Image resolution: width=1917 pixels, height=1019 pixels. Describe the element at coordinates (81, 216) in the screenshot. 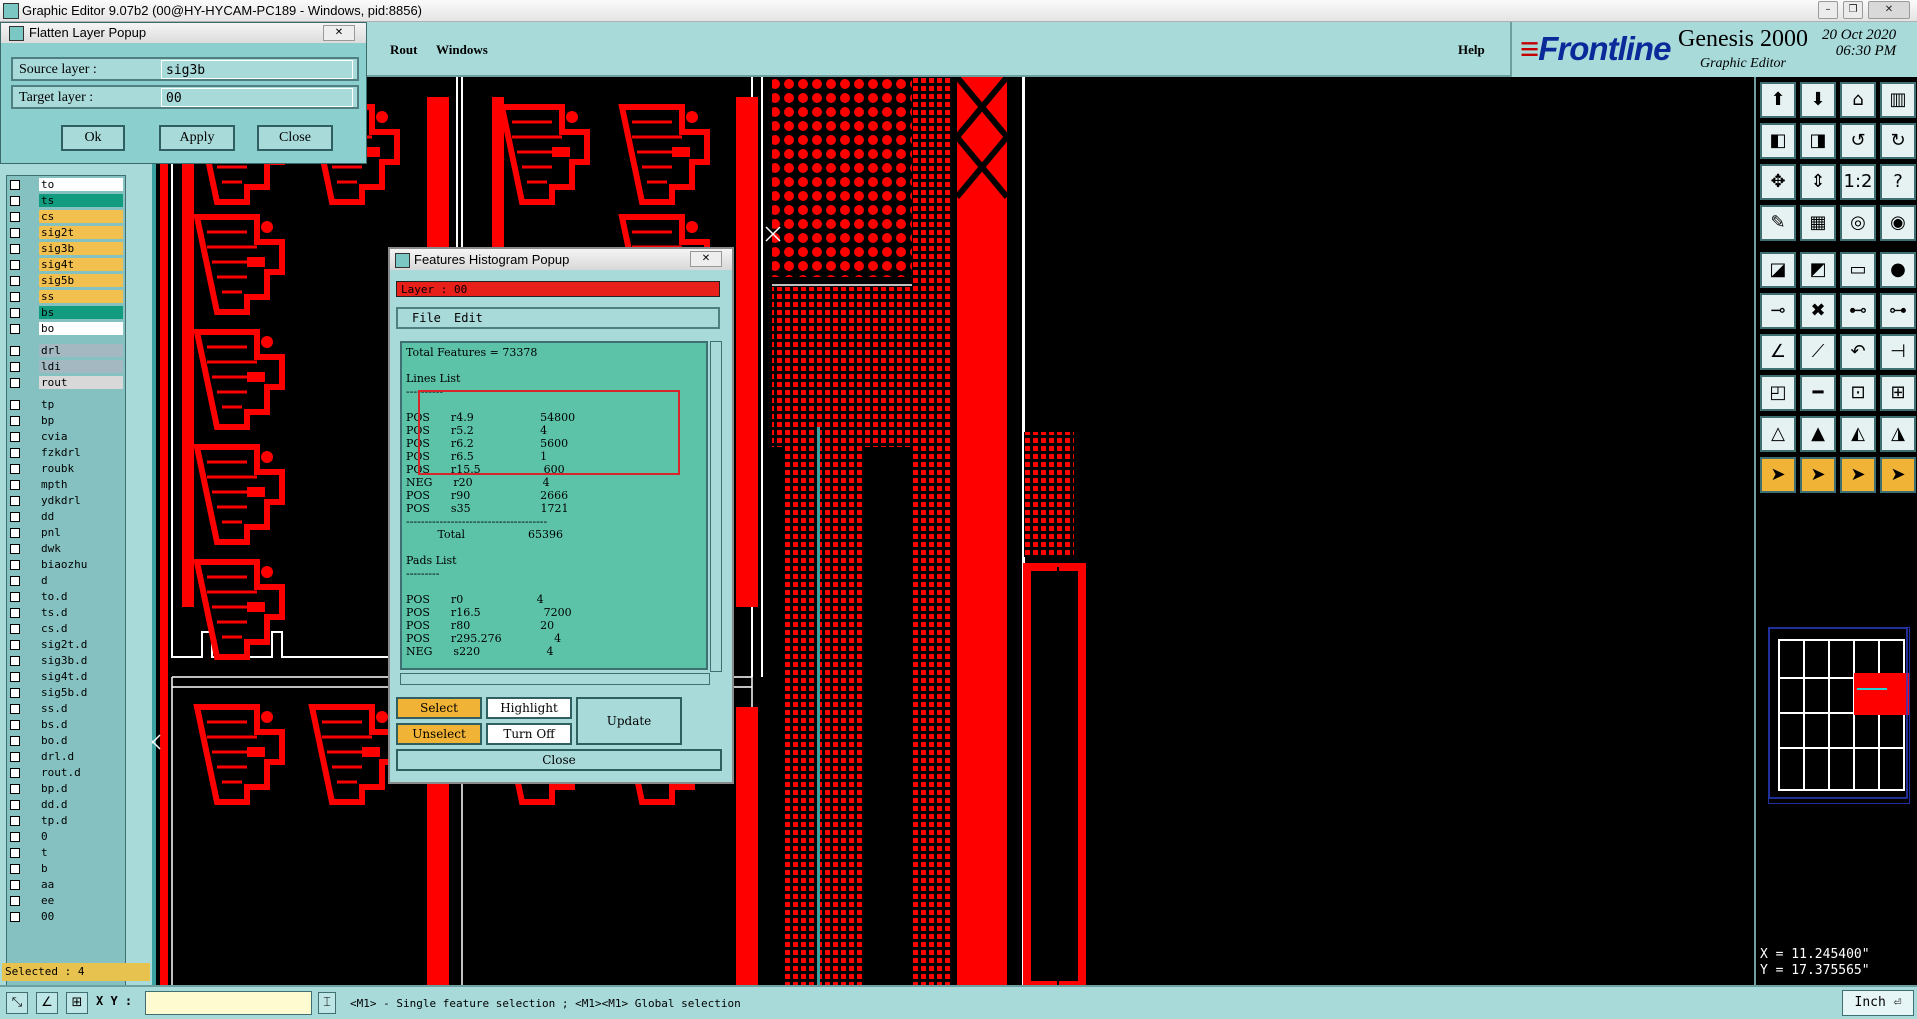

I see `layer-name: cs` at that location.